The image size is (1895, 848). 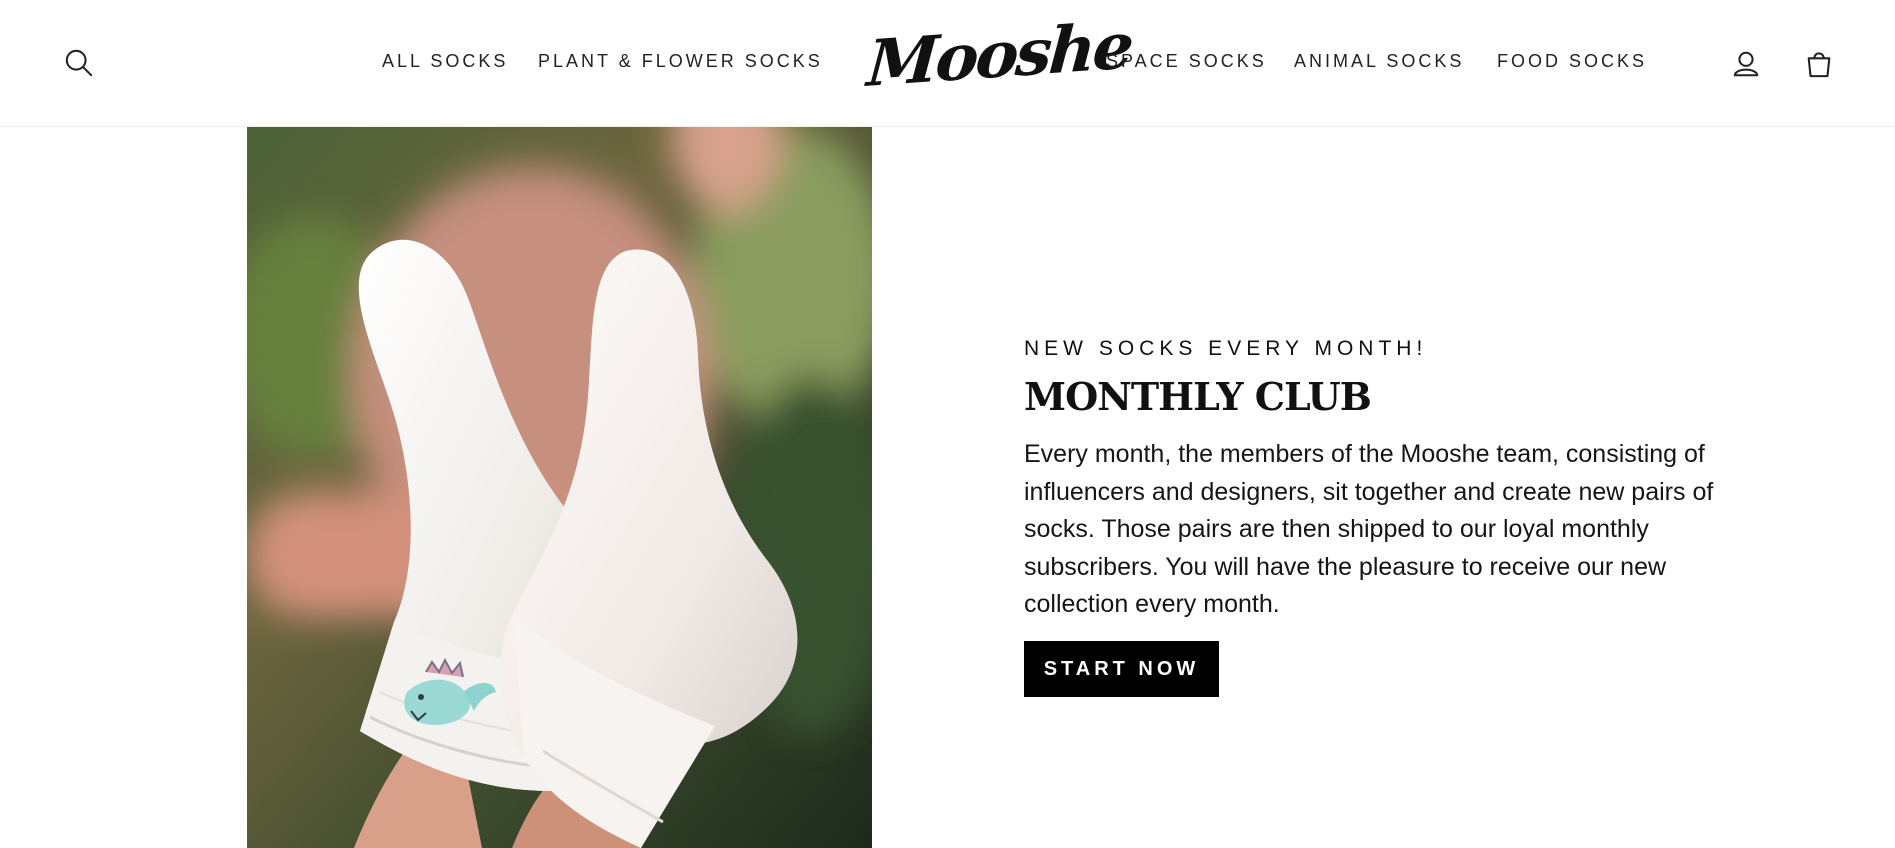 I want to click on nav-food-socks: FOOD SOCKS, so click(x=1572, y=61).